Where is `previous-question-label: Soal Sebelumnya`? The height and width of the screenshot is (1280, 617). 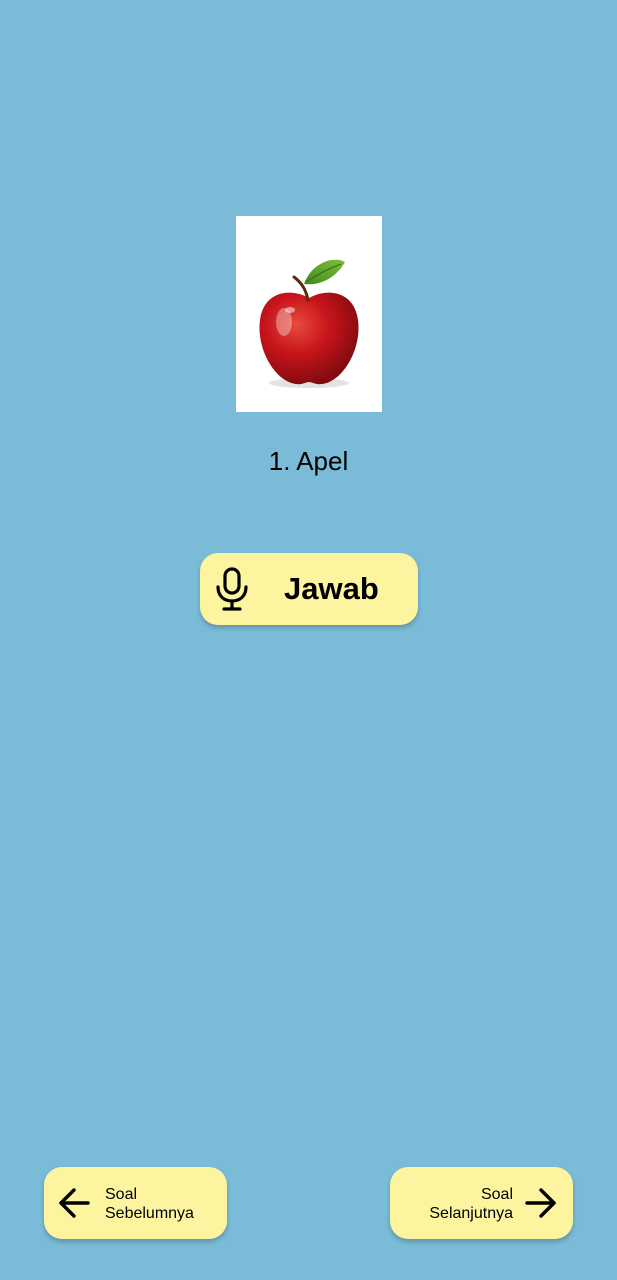
previous-question-label: Soal Sebelumnya is located at coordinates (149, 1204).